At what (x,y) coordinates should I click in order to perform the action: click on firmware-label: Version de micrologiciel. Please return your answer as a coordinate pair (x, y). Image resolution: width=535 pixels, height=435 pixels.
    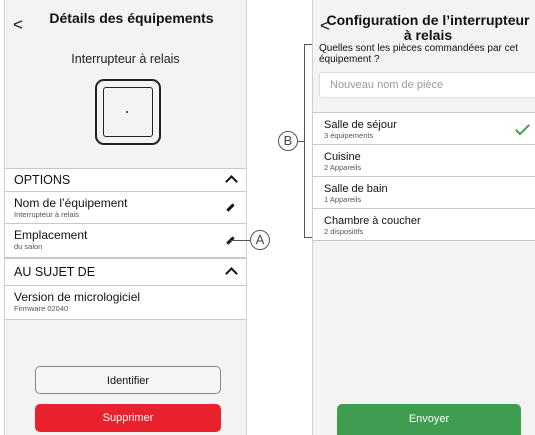
    Looking at the image, I should click on (77, 297).